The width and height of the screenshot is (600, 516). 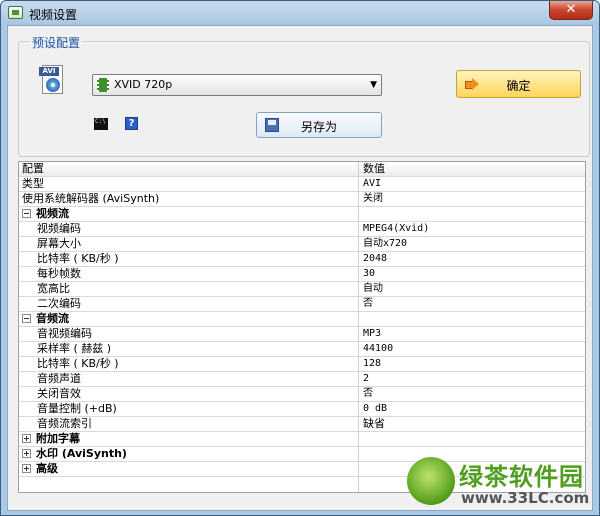 What do you see at coordinates (49, 71) in the screenshot?
I see `avi-tag: AVI` at bounding box center [49, 71].